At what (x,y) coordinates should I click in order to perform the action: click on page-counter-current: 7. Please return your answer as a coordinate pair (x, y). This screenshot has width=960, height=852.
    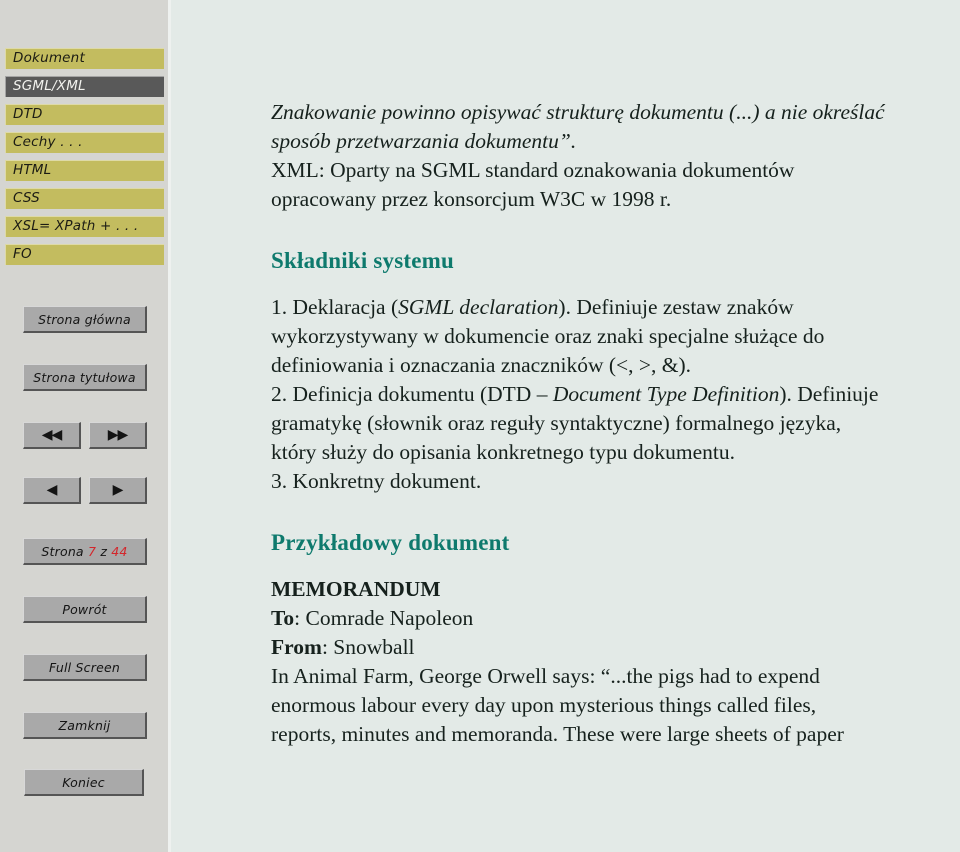
    Looking at the image, I should click on (92, 551).